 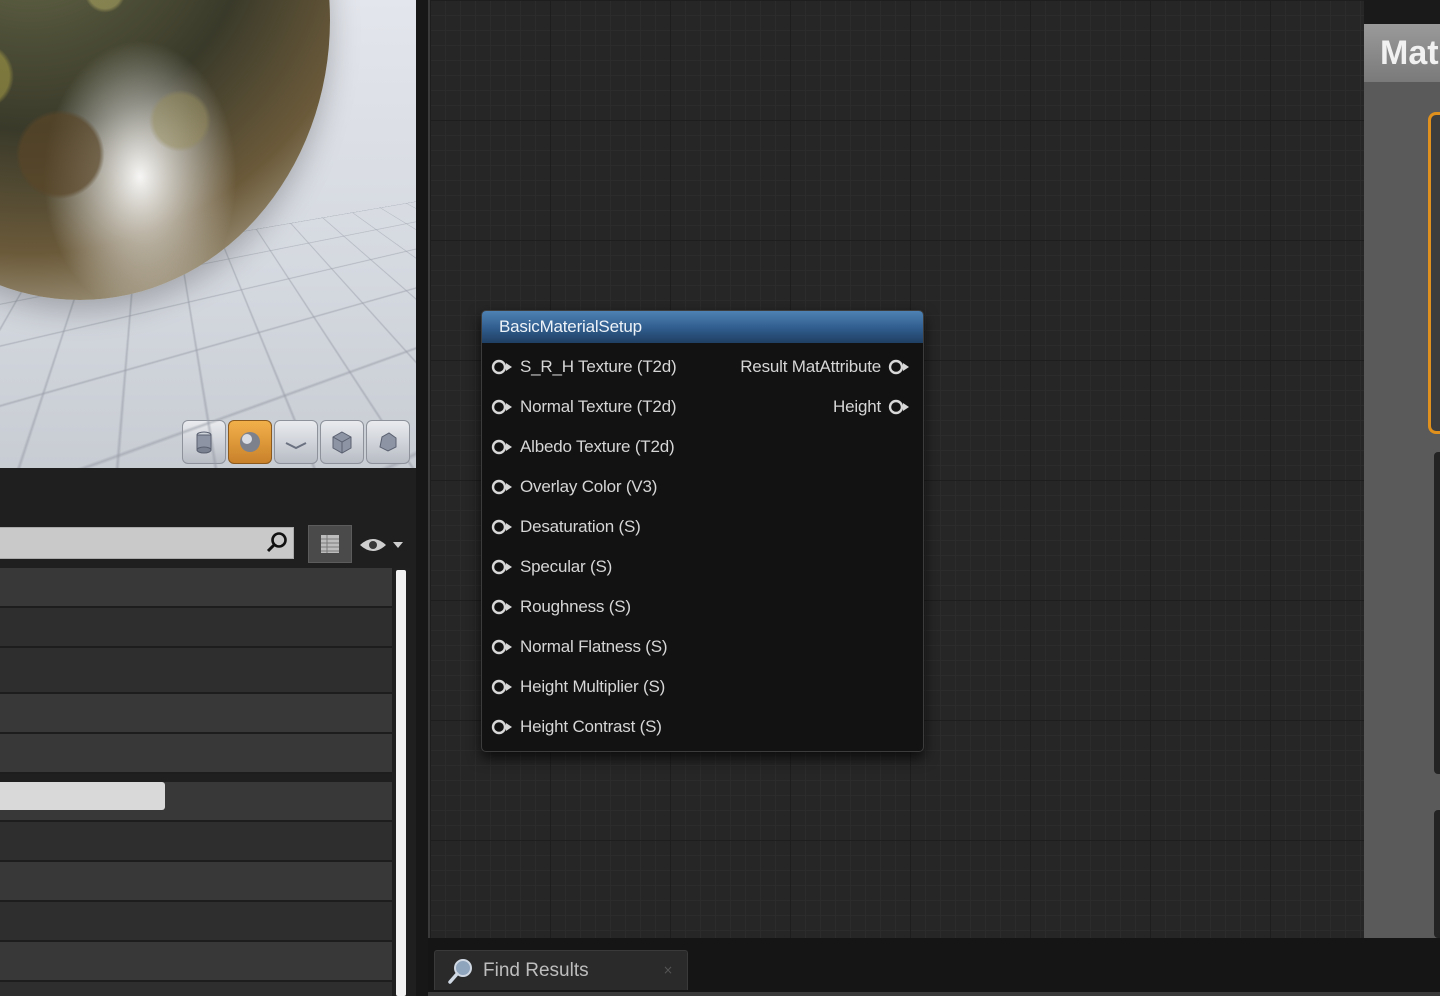 What do you see at coordinates (398, 545) in the screenshot?
I see `chevron-down-icon` at bounding box center [398, 545].